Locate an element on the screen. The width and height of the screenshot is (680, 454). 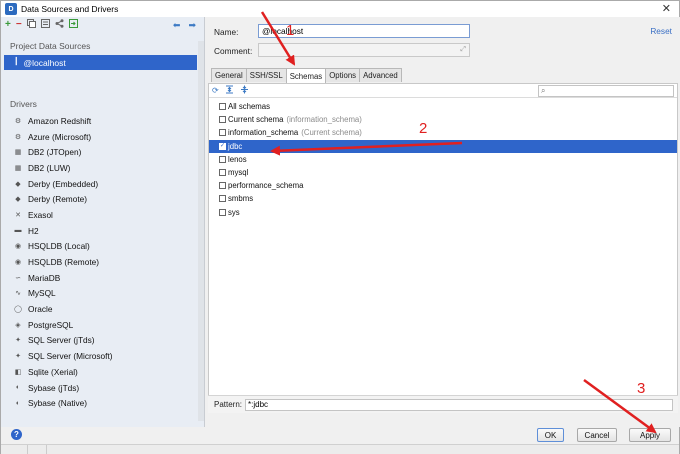
reset-link: Reset is located at coordinates (661, 31).